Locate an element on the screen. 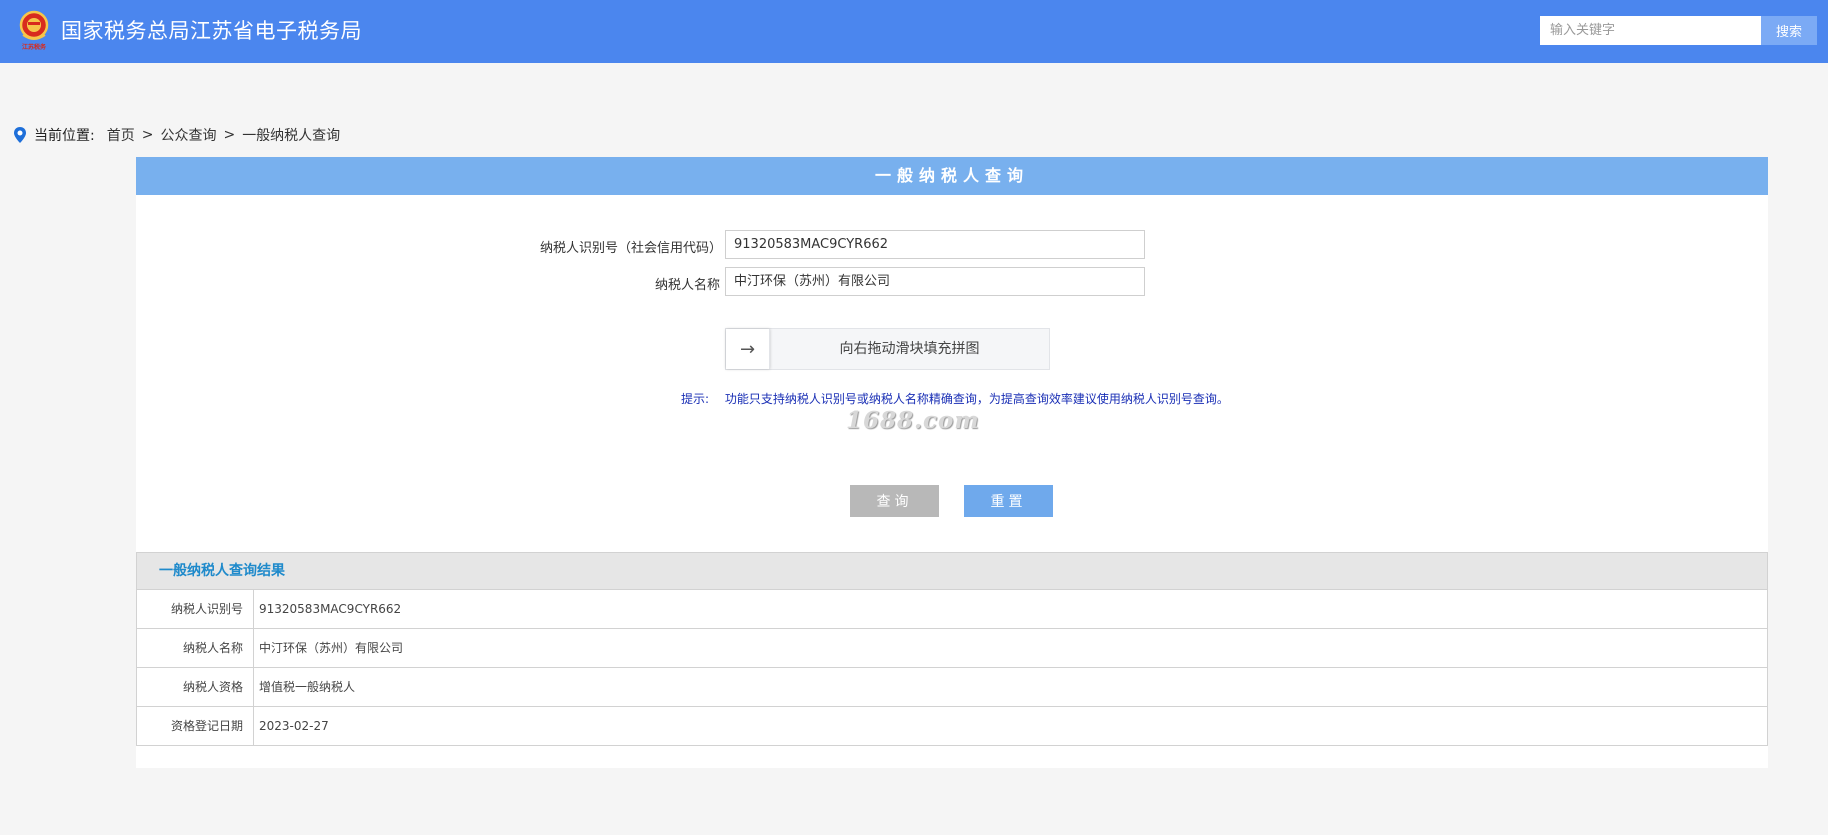 This screenshot has width=1828, height=835. row-value: 2023-02-27 is located at coordinates (294, 726).